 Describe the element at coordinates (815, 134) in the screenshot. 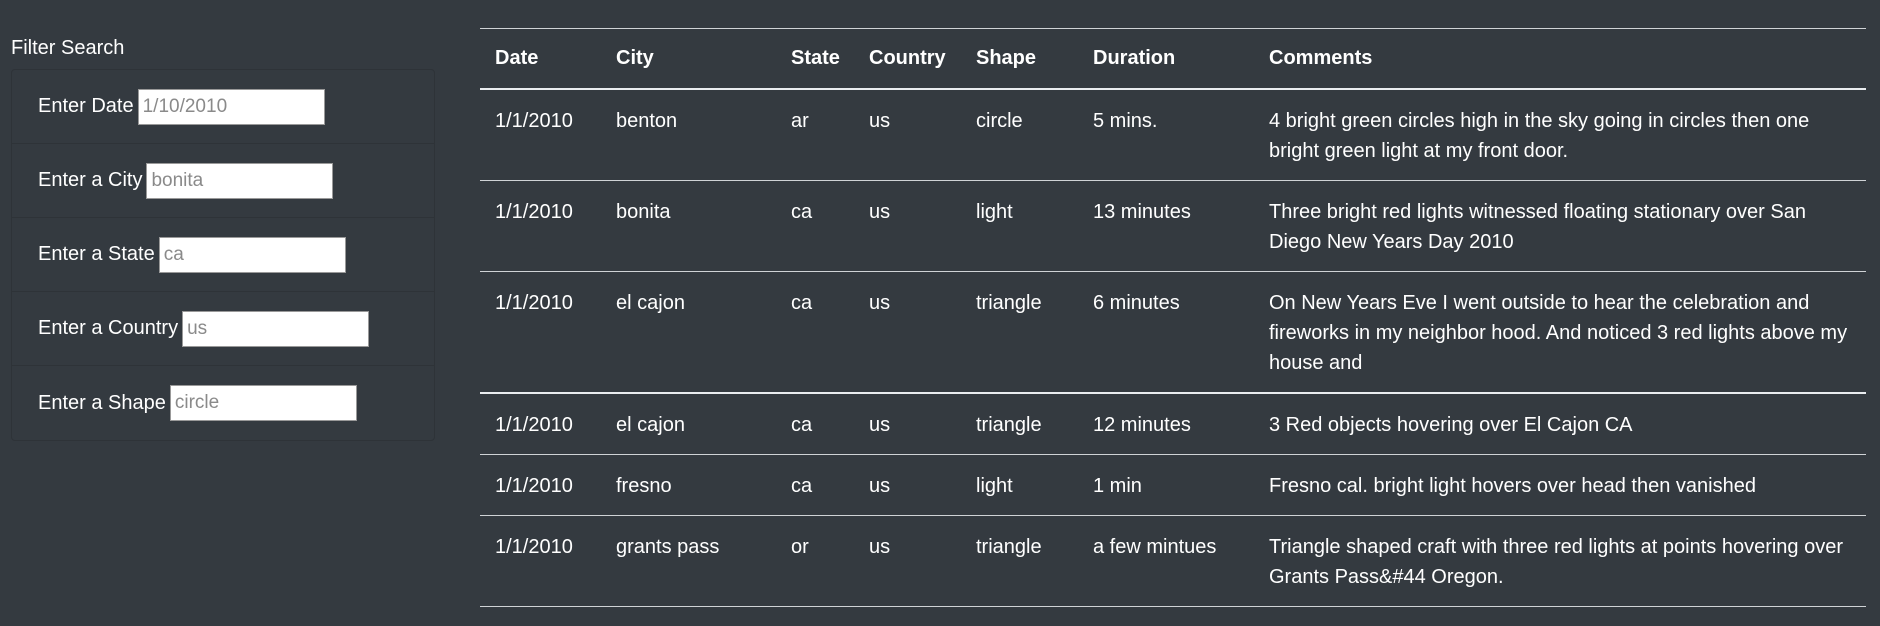

I see `cell-state: ar` at that location.